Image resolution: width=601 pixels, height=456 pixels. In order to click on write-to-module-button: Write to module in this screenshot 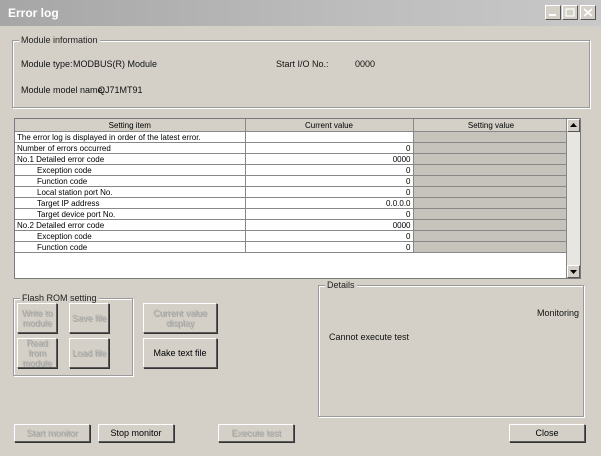, I will do `click(37, 318)`.